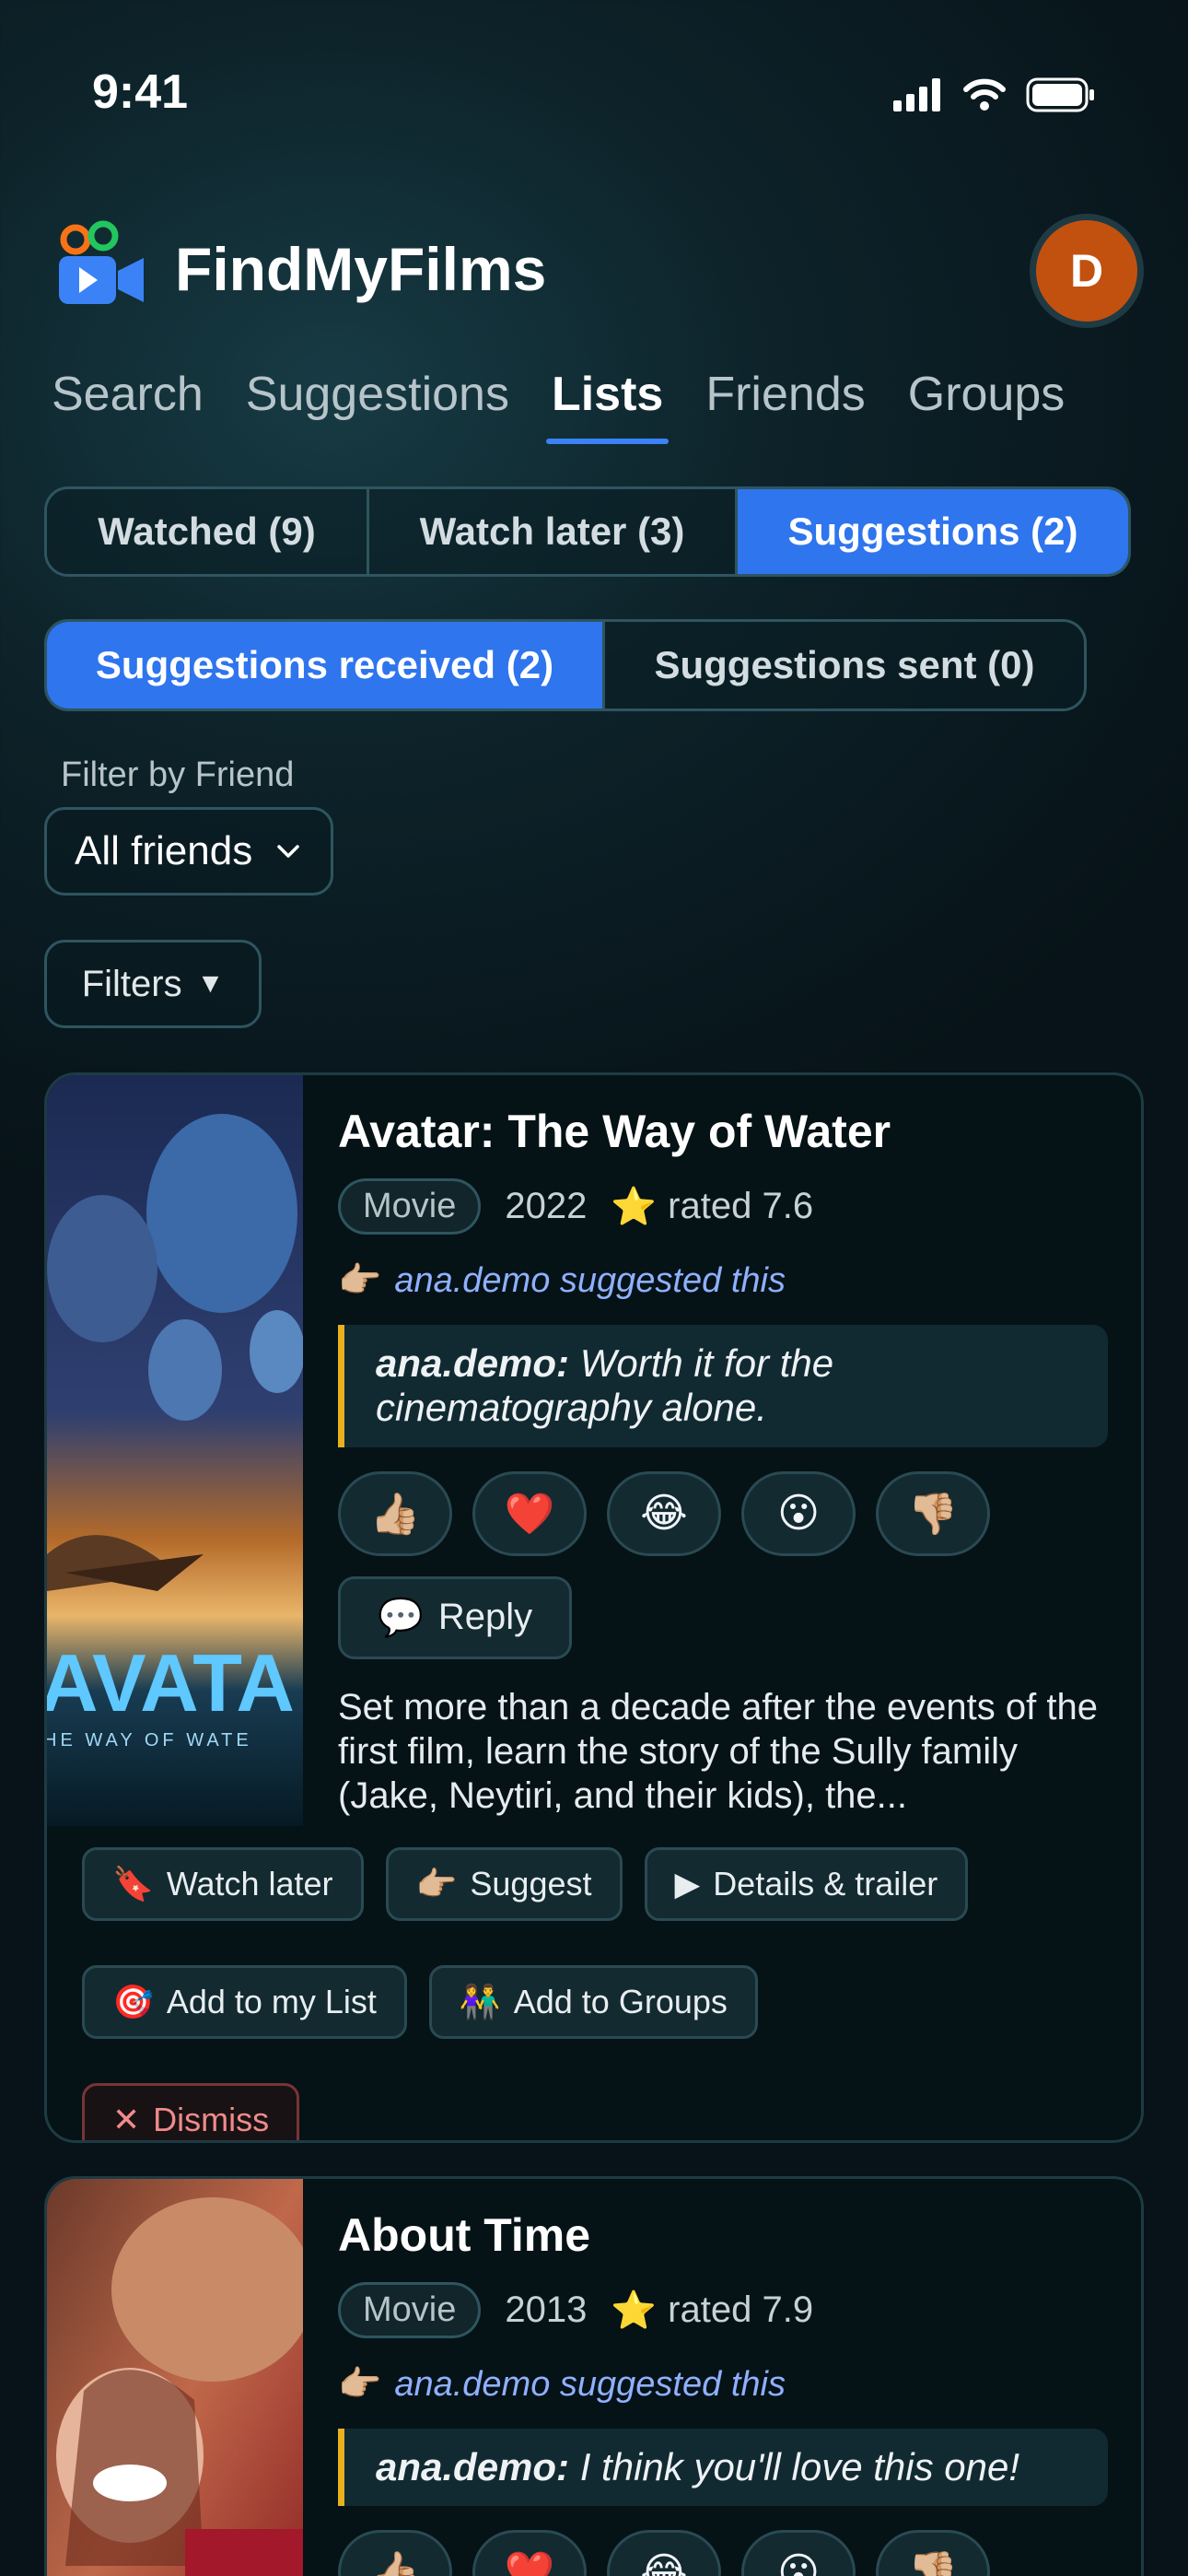 The image size is (1188, 2576). I want to click on app-title: FindMyFilms, so click(361, 269).